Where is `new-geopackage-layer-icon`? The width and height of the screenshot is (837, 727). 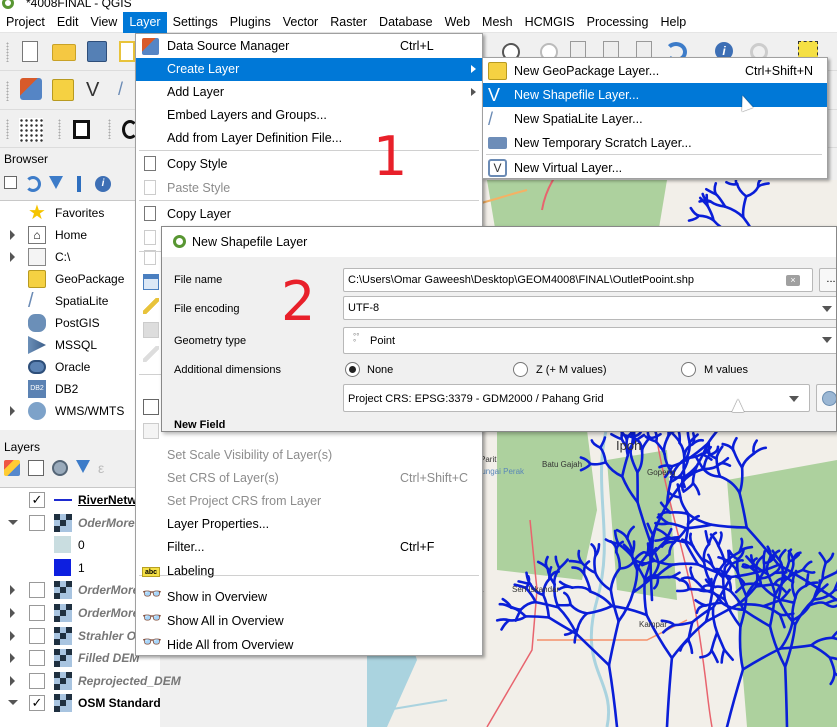
new-geopackage-layer-icon is located at coordinates (63, 90).